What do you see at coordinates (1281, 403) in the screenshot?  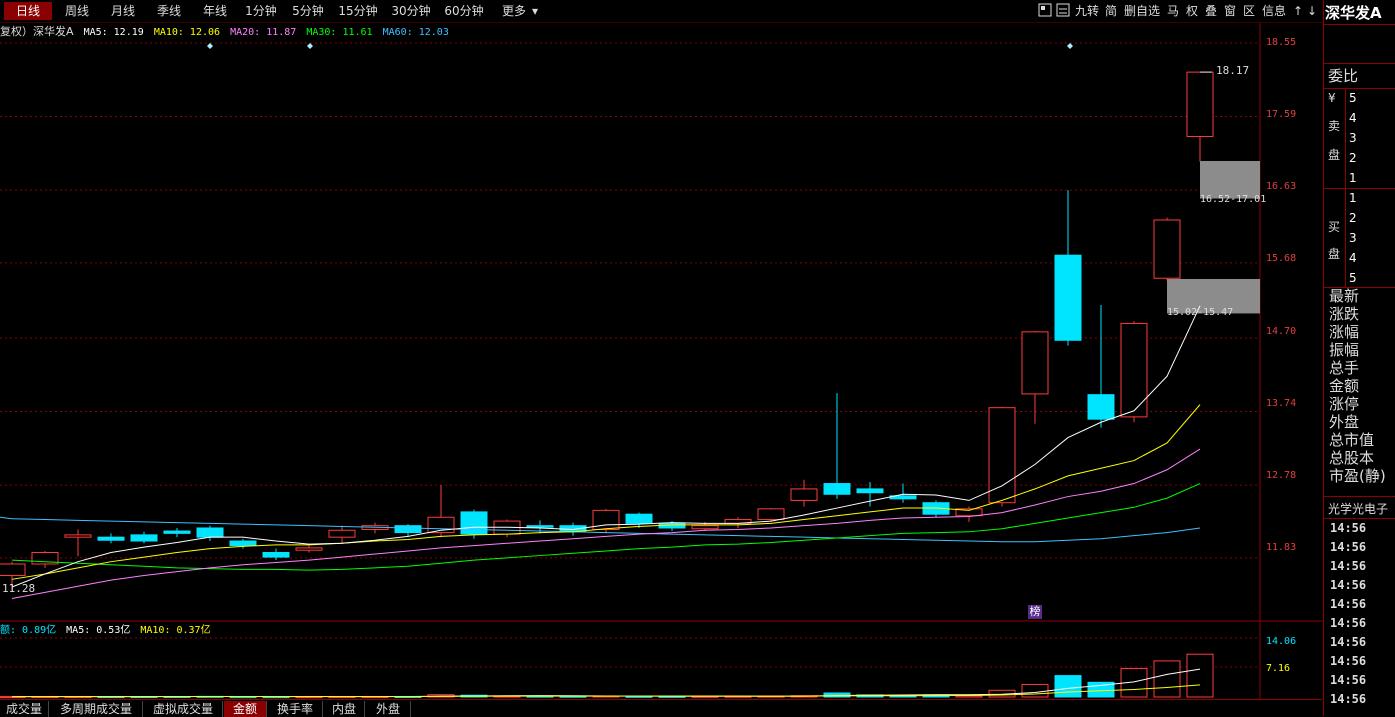 I see `price-tick: 13.74` at bounding box center [1281, 403].